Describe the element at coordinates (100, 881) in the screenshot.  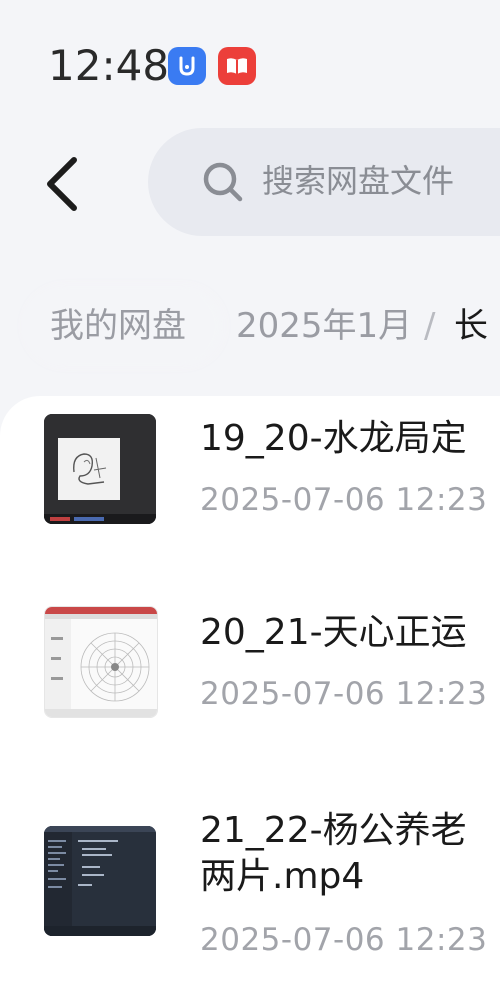
I see `code-editor-thumbnail` at that location.